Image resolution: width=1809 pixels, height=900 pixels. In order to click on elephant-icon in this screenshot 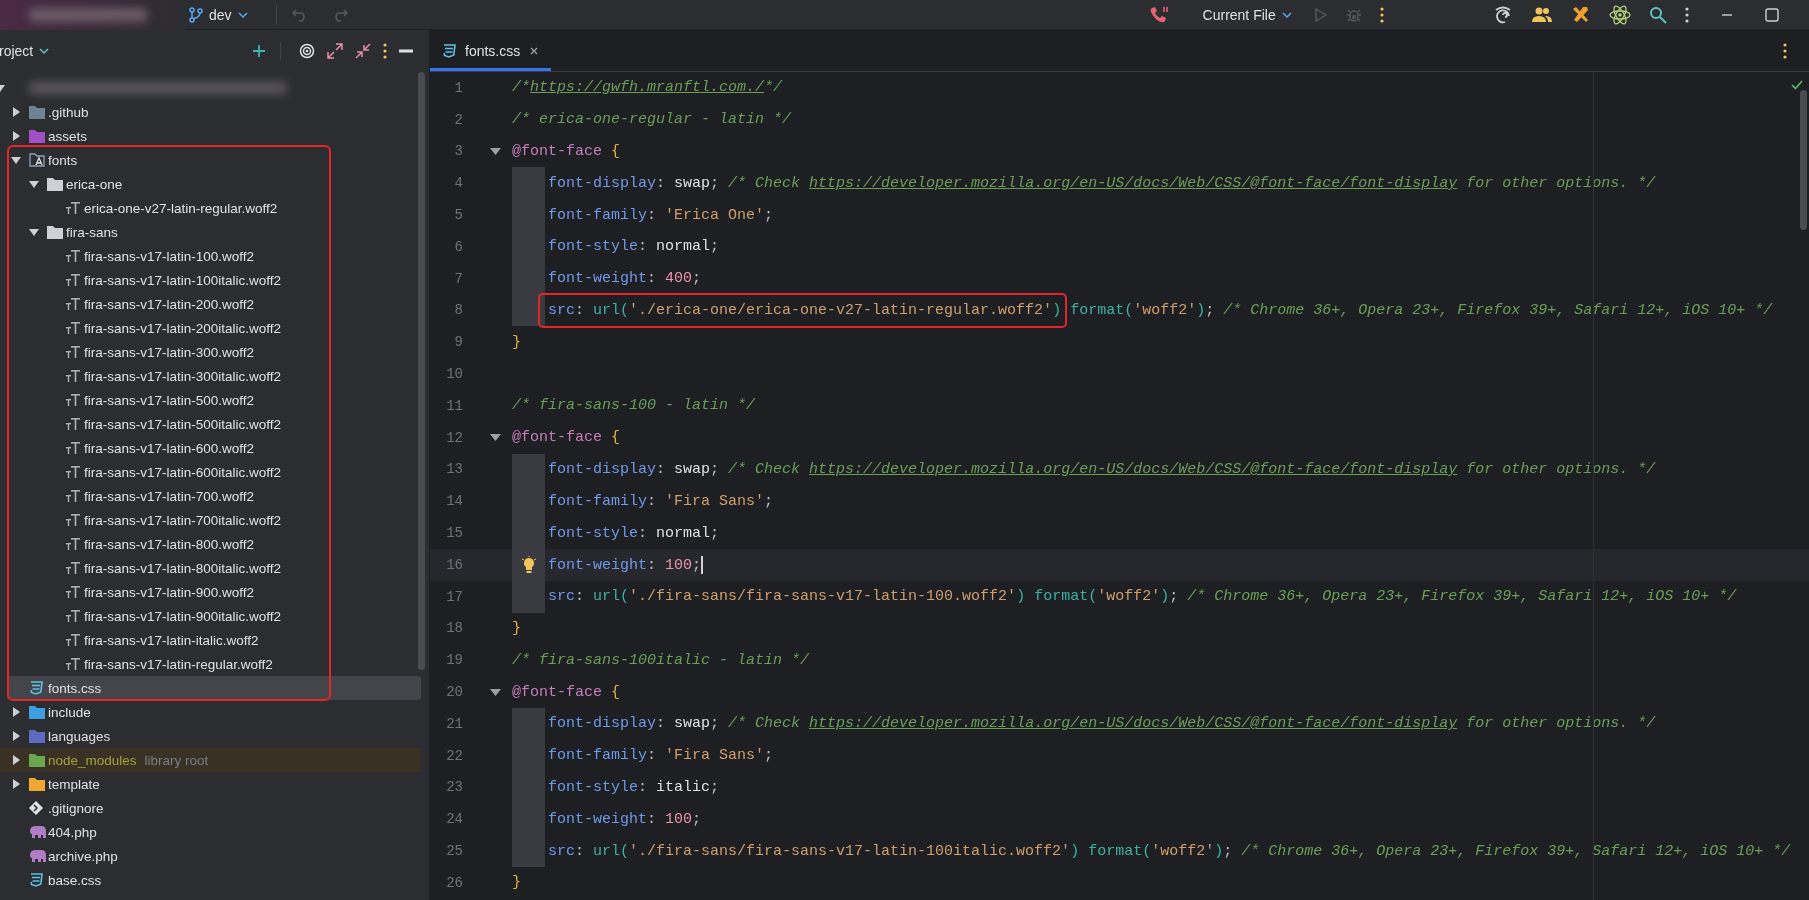, I will do `click(38, 832)`.